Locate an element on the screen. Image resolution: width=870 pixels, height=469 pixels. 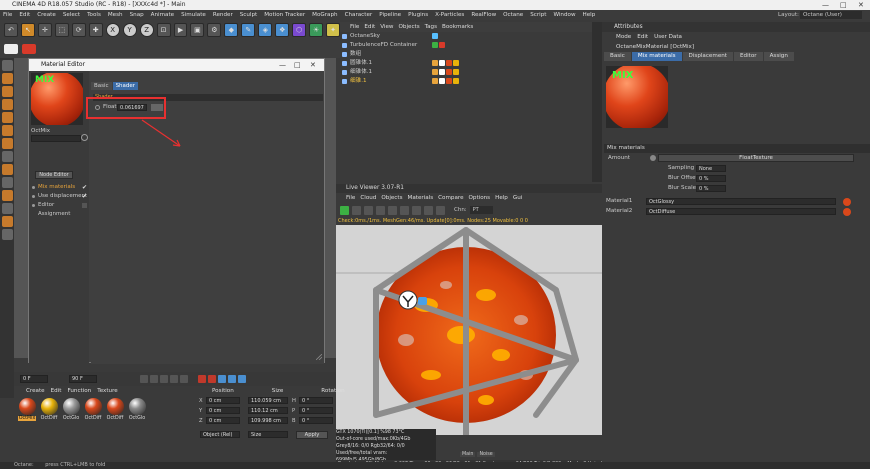
material-editor-titlebar: Material Editor — □ ✕ is located at coordinates (176, 65).